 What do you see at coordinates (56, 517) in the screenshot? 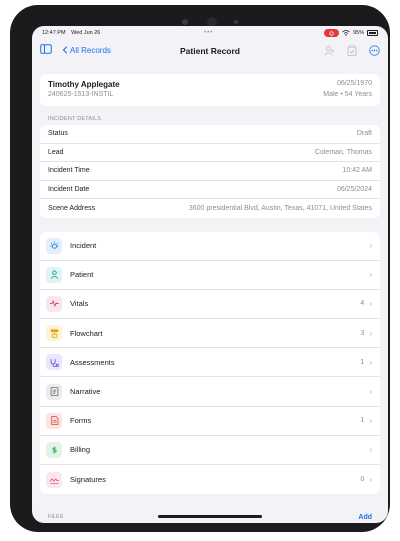
I see `files-label: FILES` at bounding box center [56, 517].